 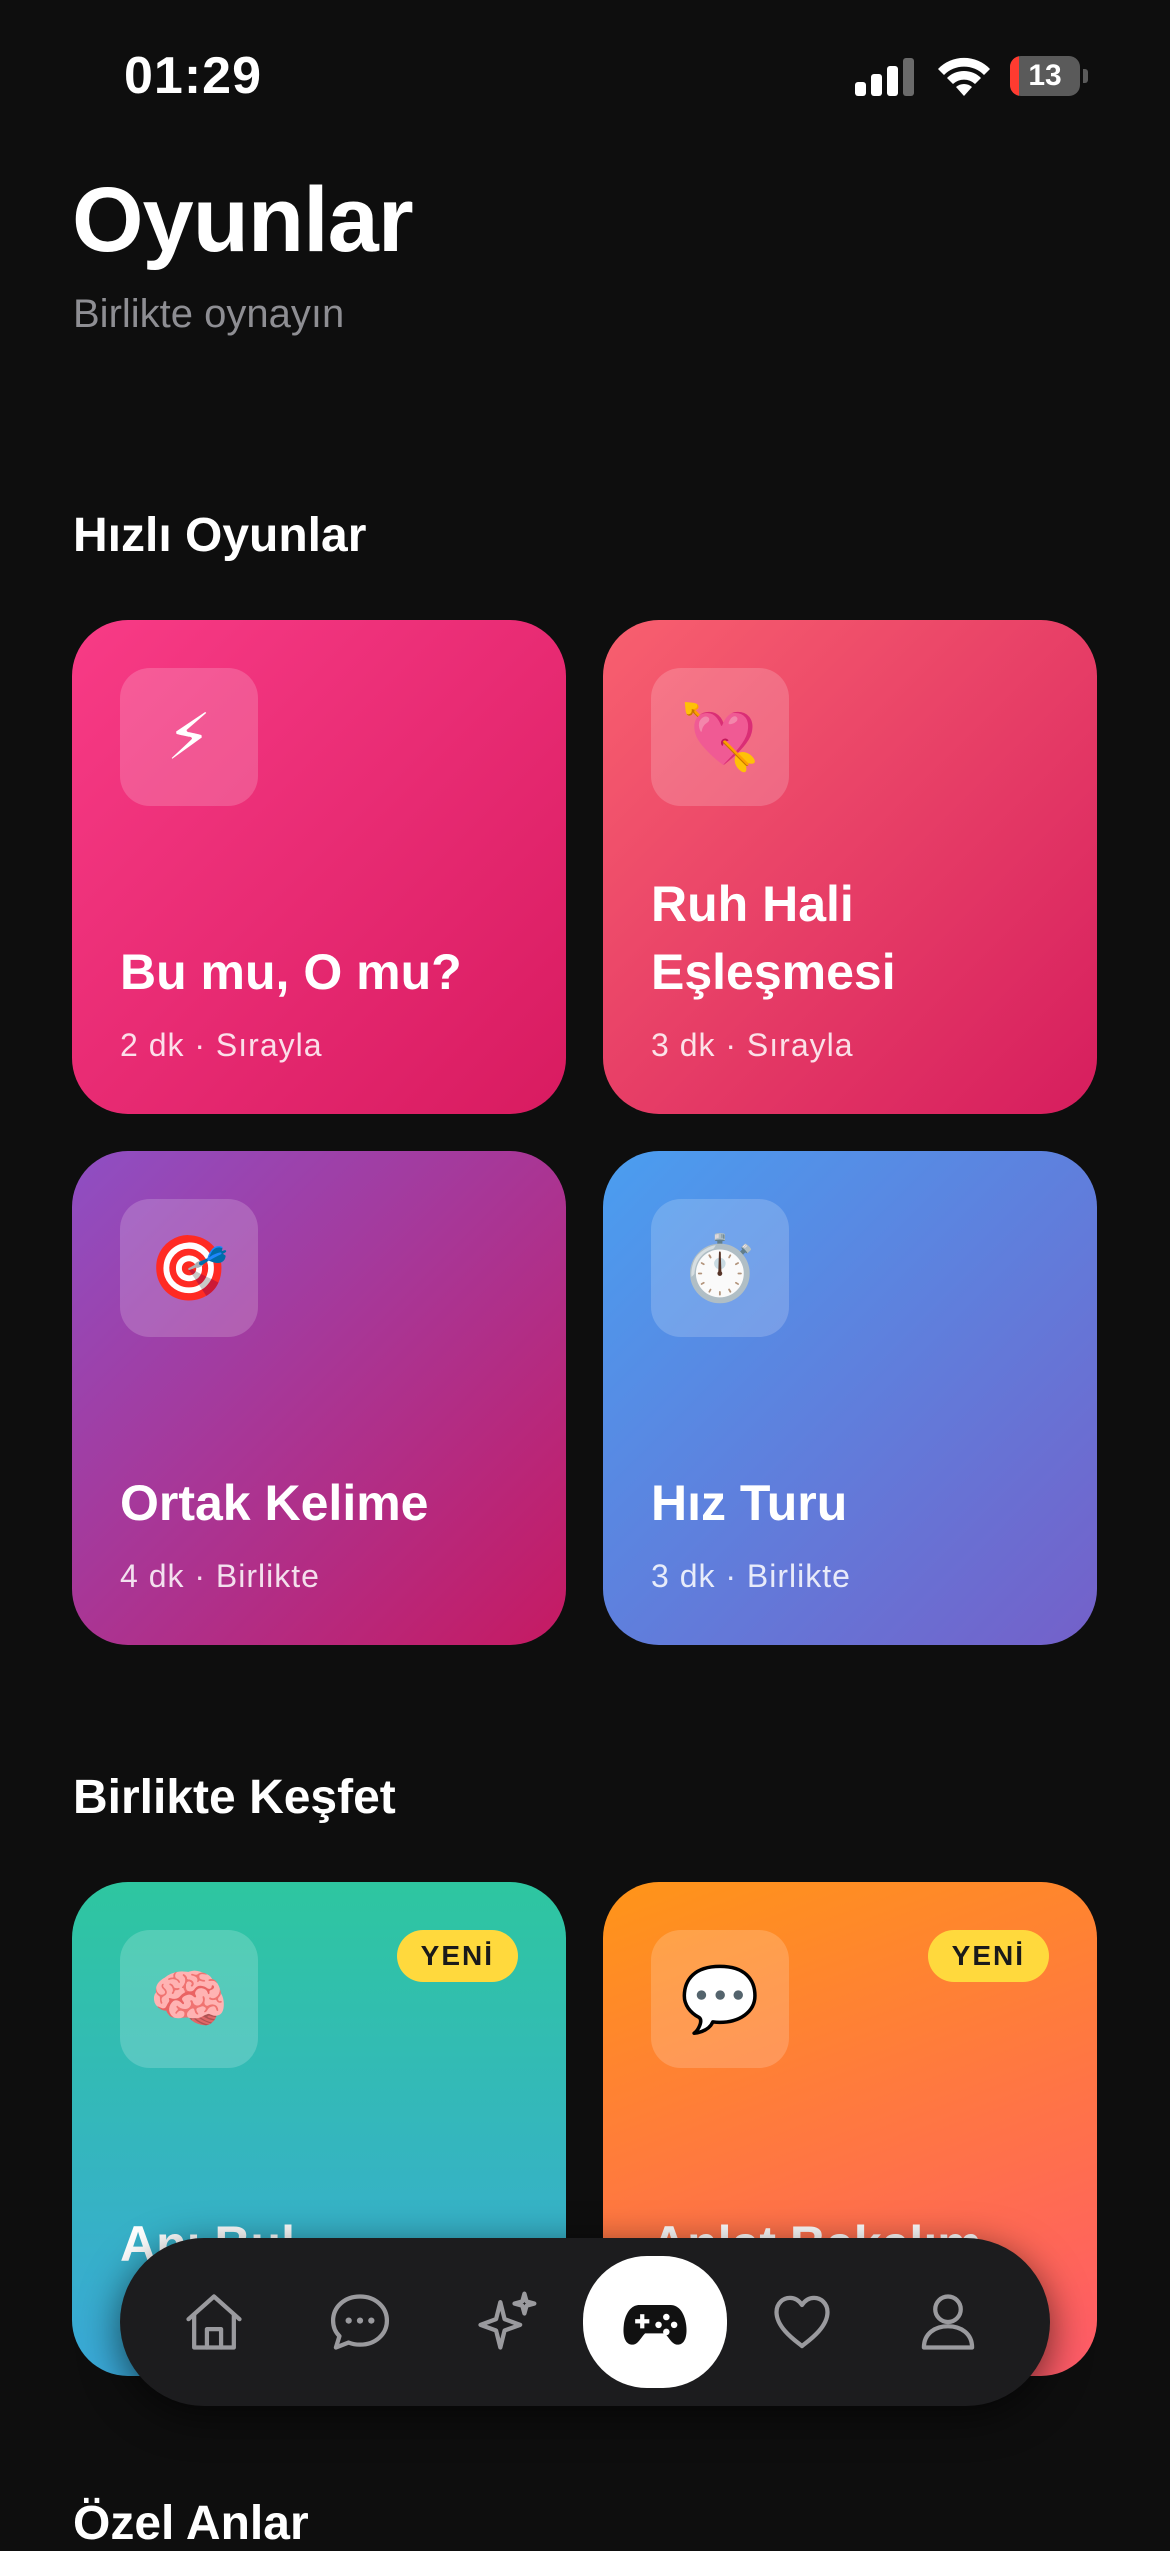 What do you see at coordinates (319, 867) in the screenshot?
I see `game-card-bu-mu-o-mu: ⚡ Bu mu, O mu? 2 dk · Sırayla` at bounding box center [319, 867].